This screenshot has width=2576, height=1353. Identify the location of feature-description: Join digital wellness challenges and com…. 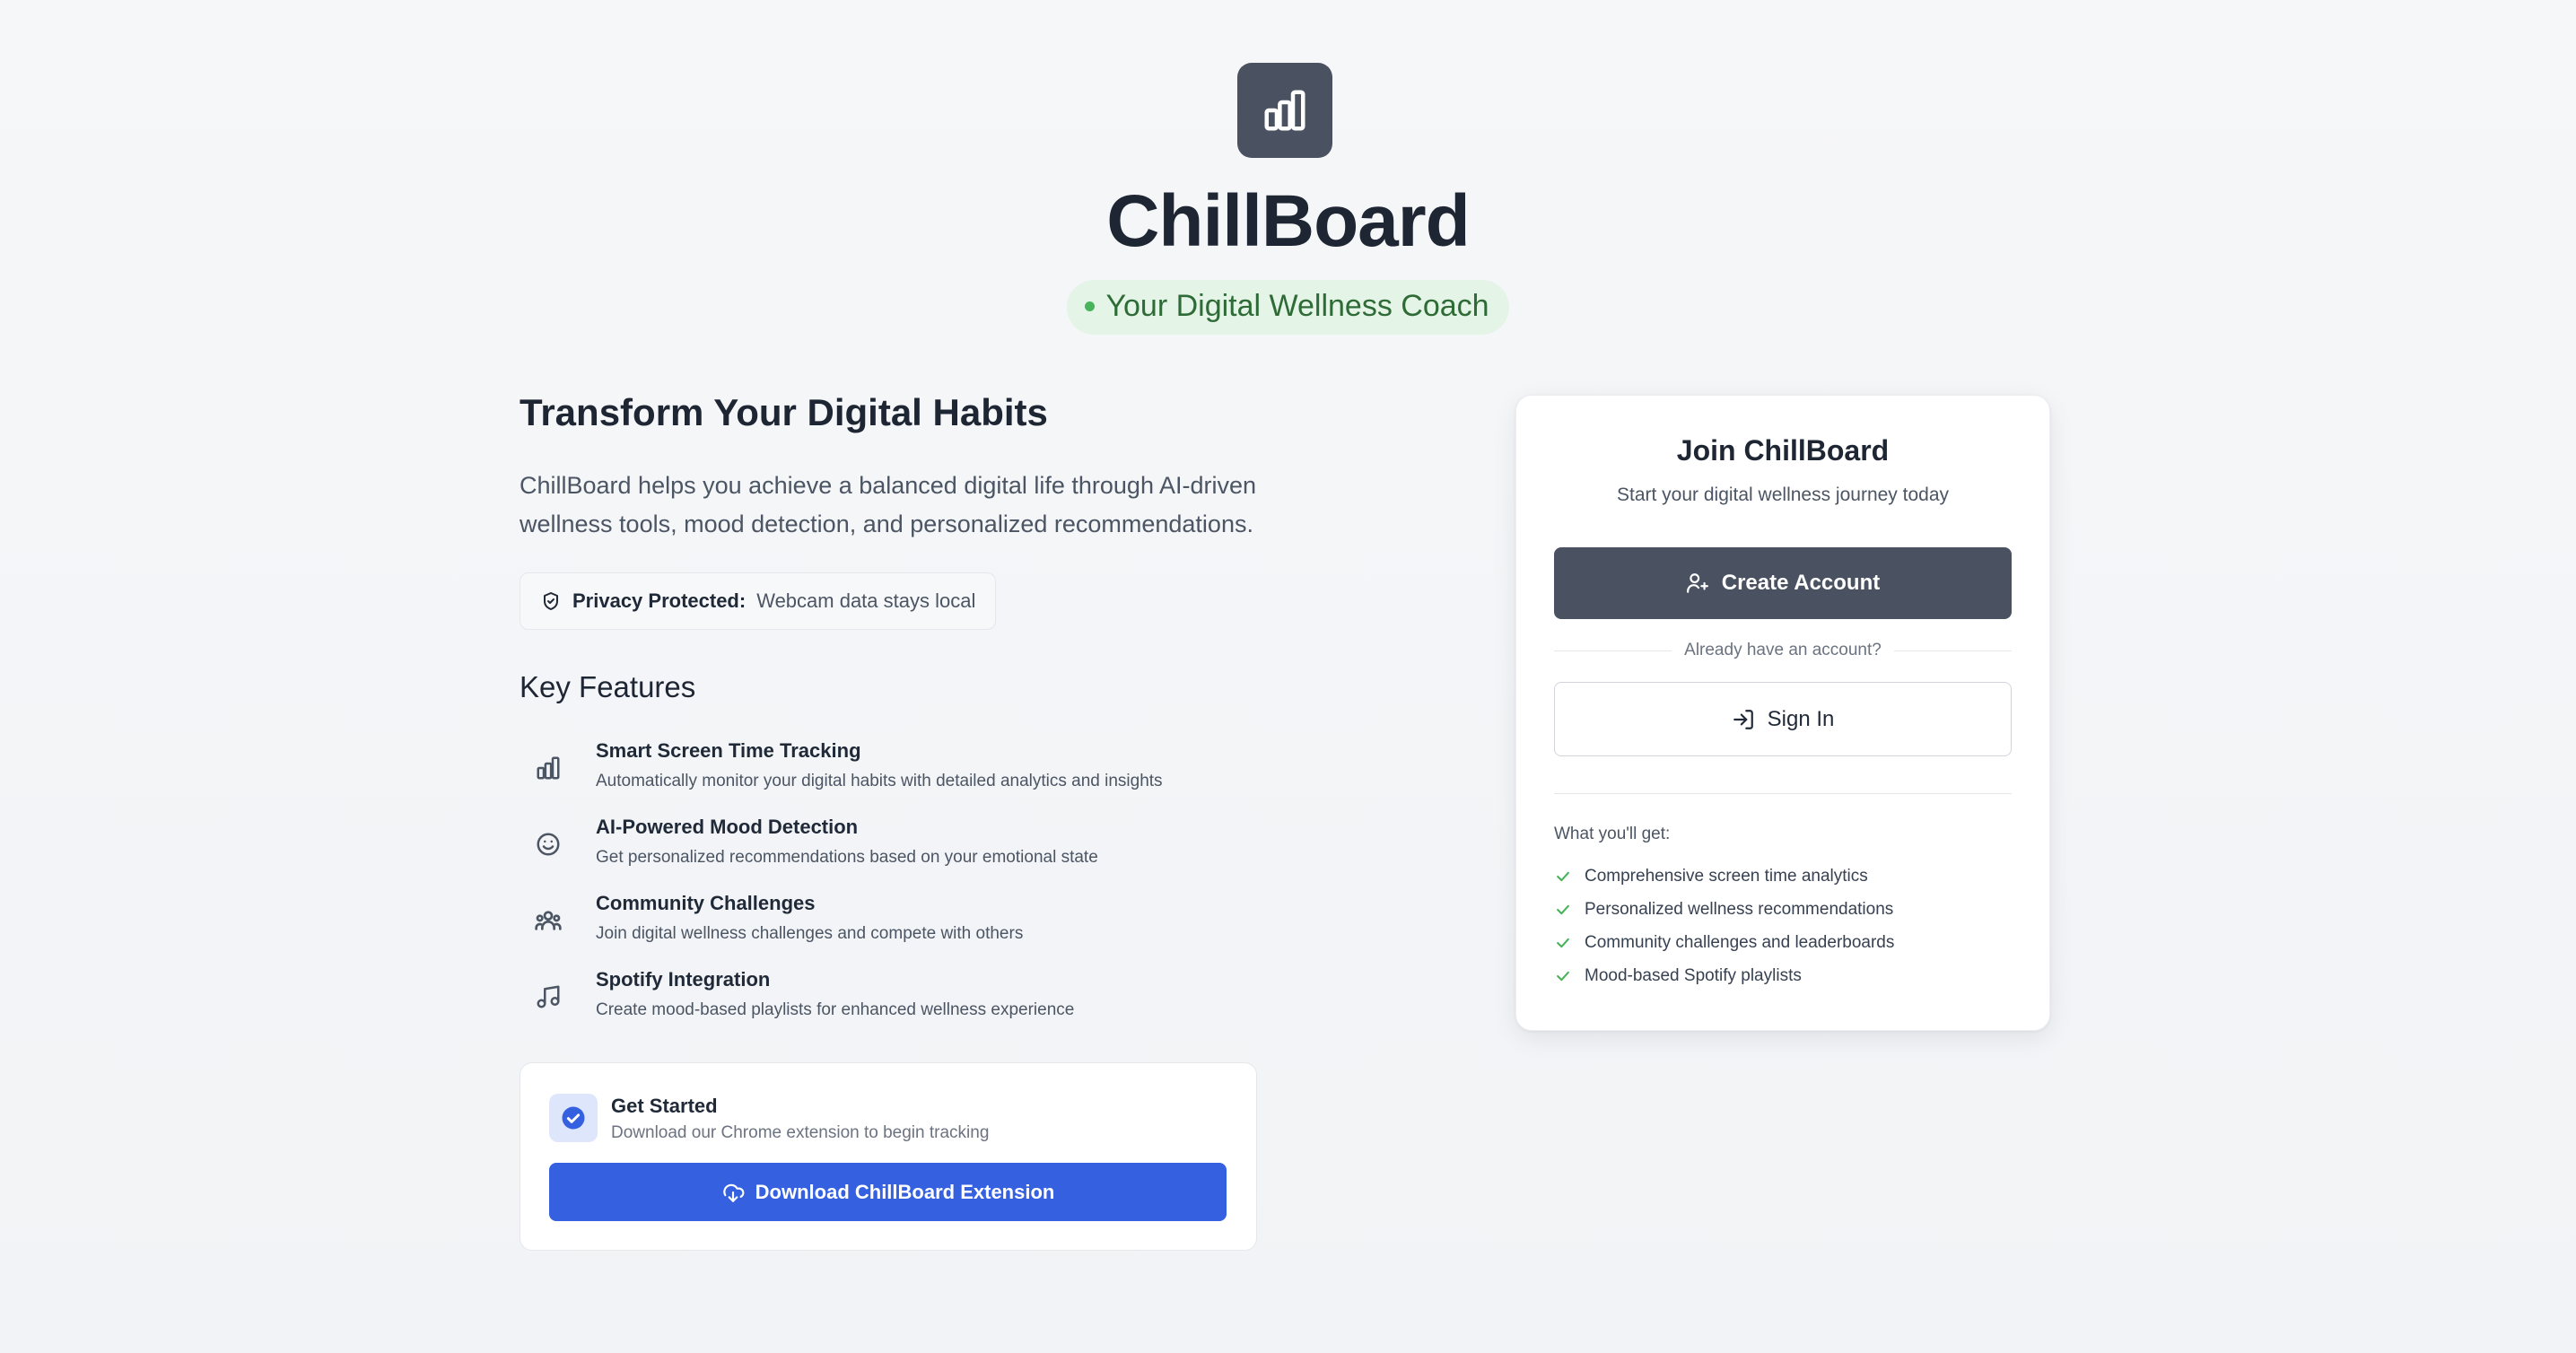
(810, 934).